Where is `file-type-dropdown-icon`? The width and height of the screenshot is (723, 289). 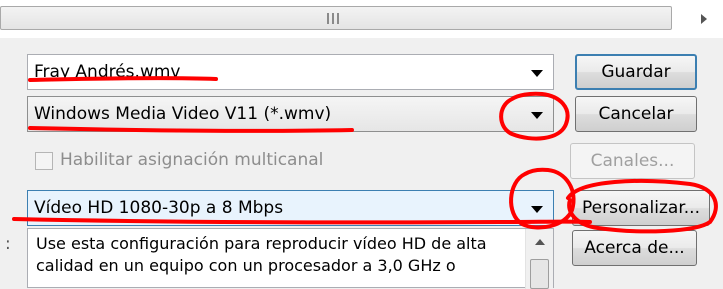 file-type-dropdown-icon is located at coordinates (537, 114).